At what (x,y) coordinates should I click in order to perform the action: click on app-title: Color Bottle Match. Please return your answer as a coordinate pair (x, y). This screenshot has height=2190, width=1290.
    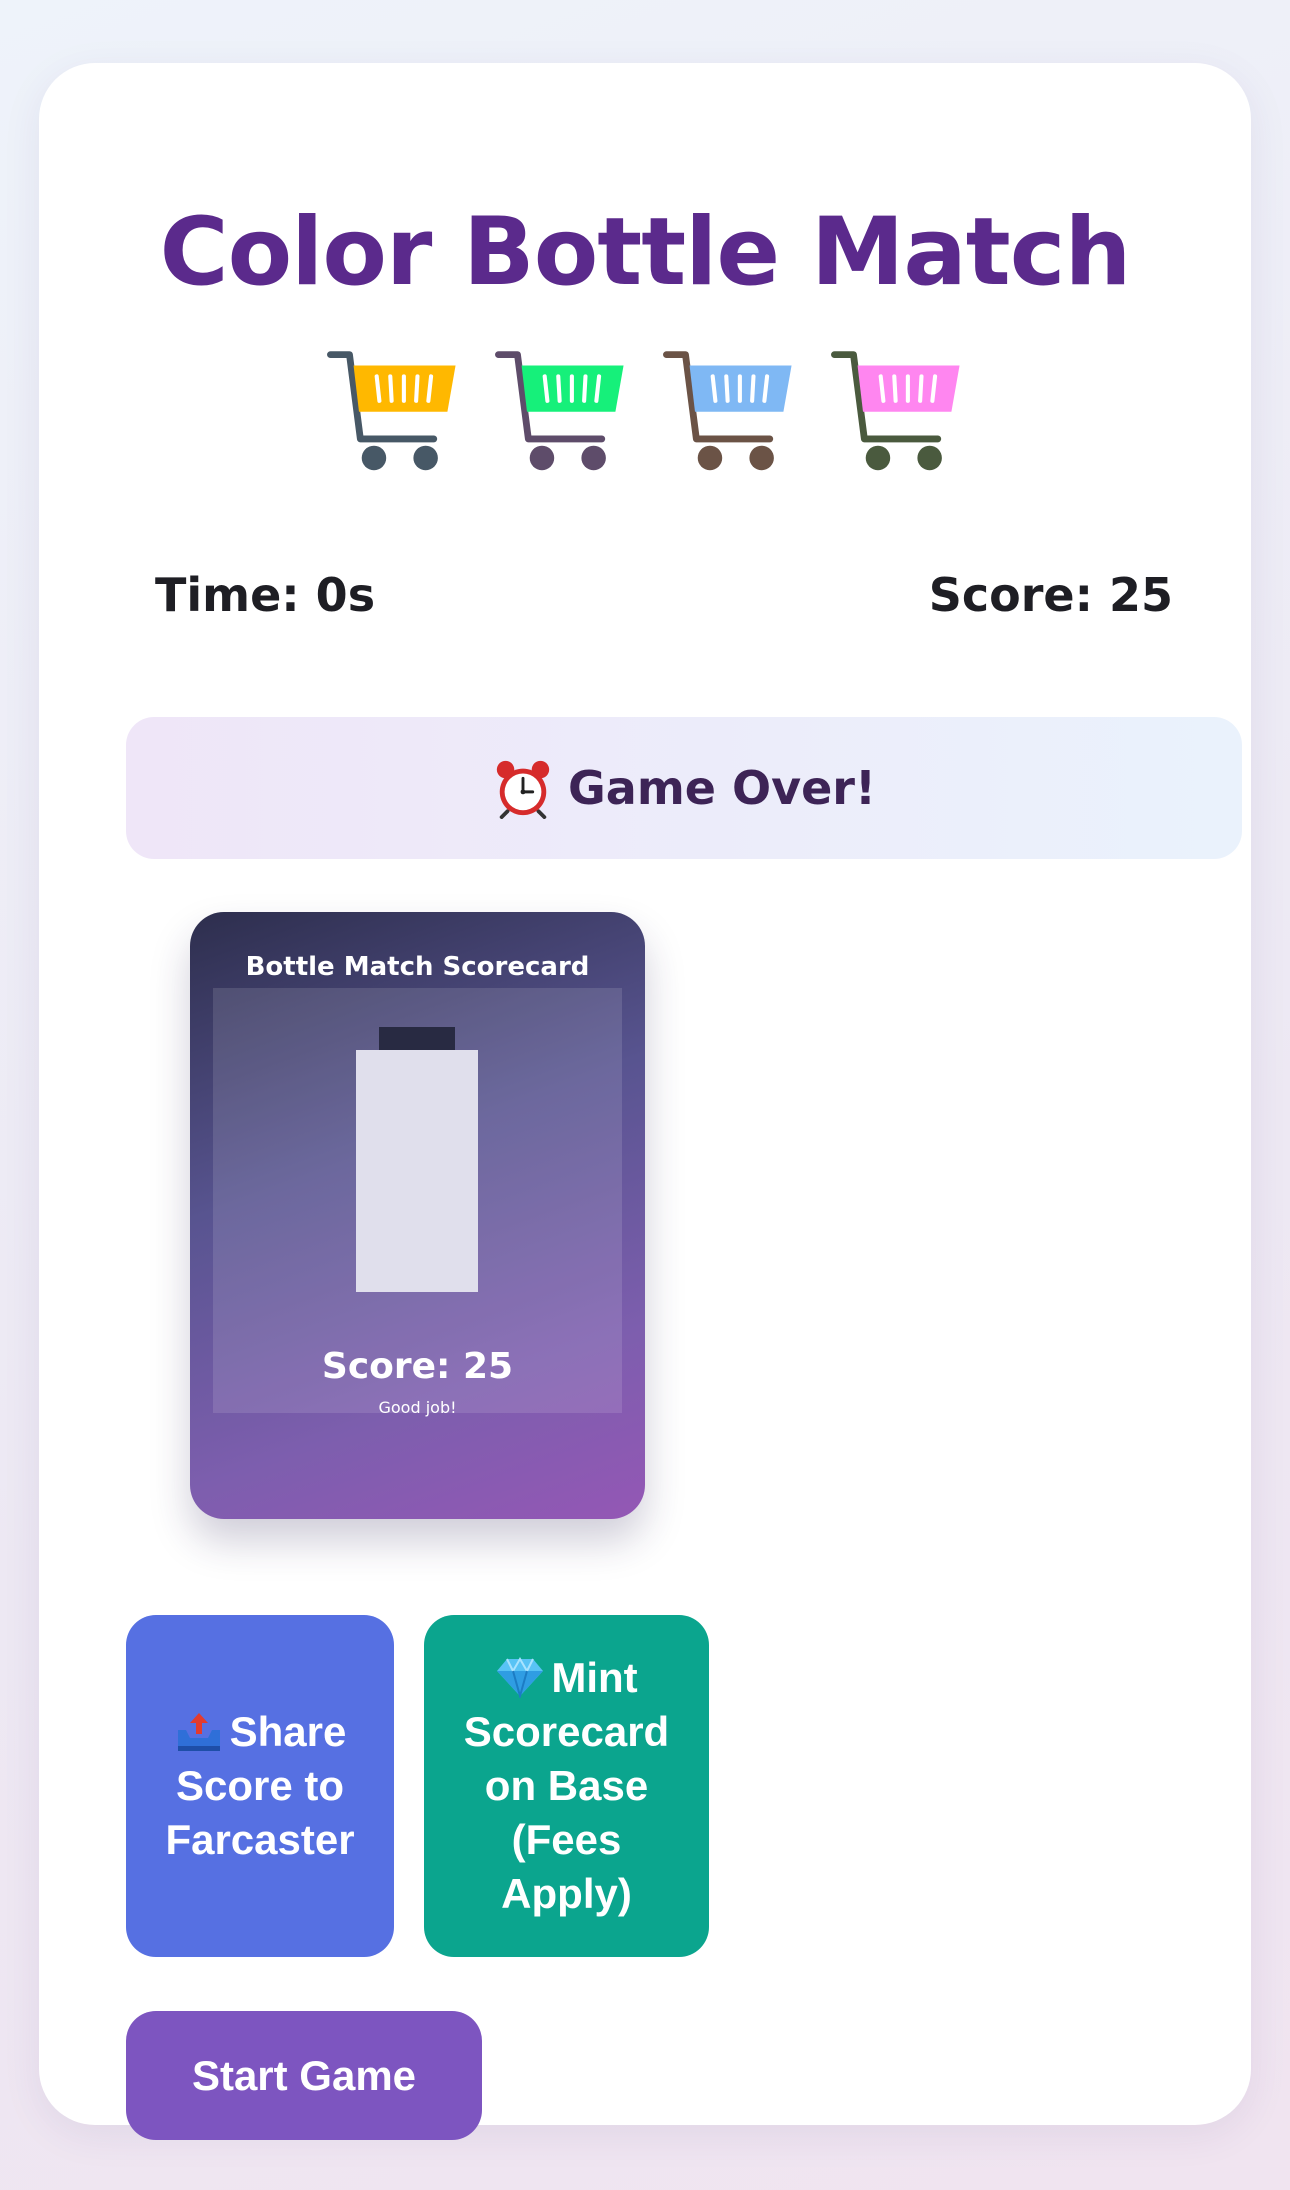
    Looking at the image, I should click on (645, 252).